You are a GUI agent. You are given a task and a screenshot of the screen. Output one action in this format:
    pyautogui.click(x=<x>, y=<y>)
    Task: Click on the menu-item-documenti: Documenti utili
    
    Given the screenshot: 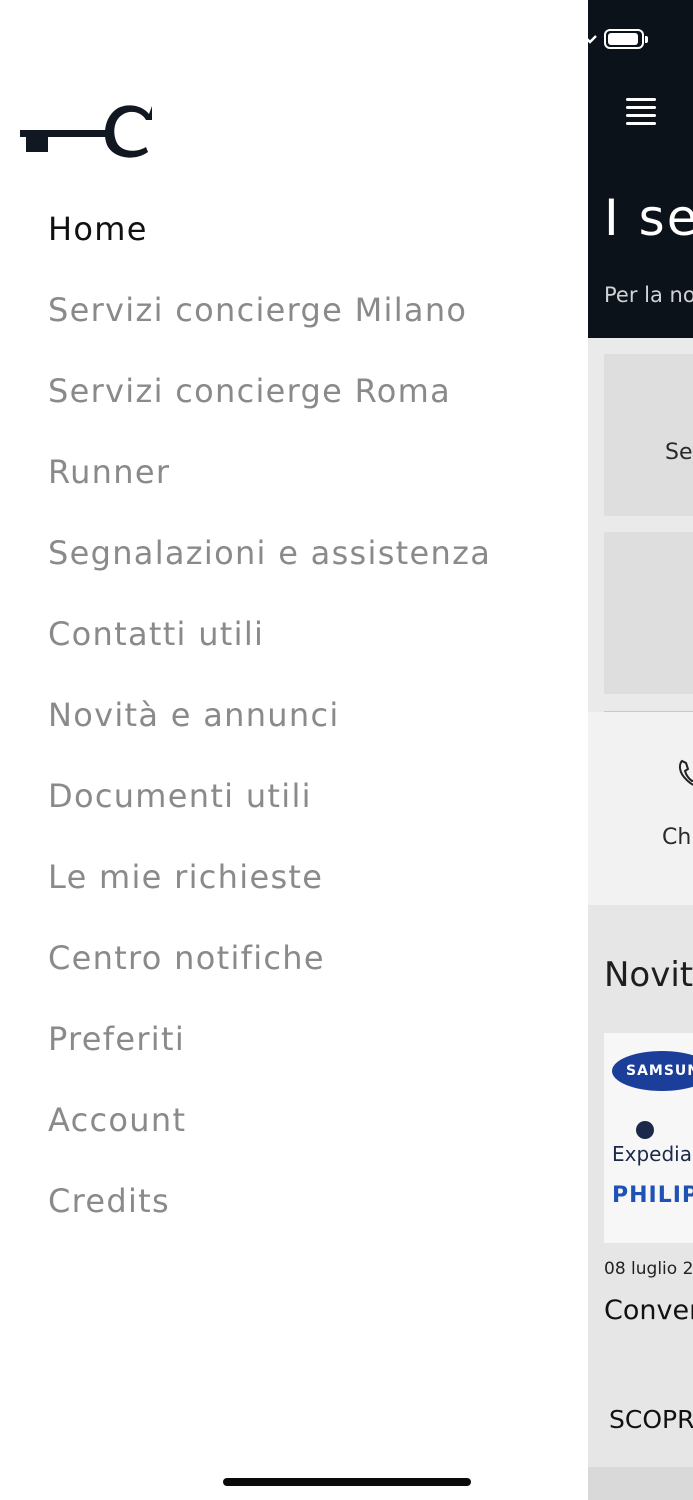 What is the action you would take?
    pyautogui.click(x=180, y=796)
    